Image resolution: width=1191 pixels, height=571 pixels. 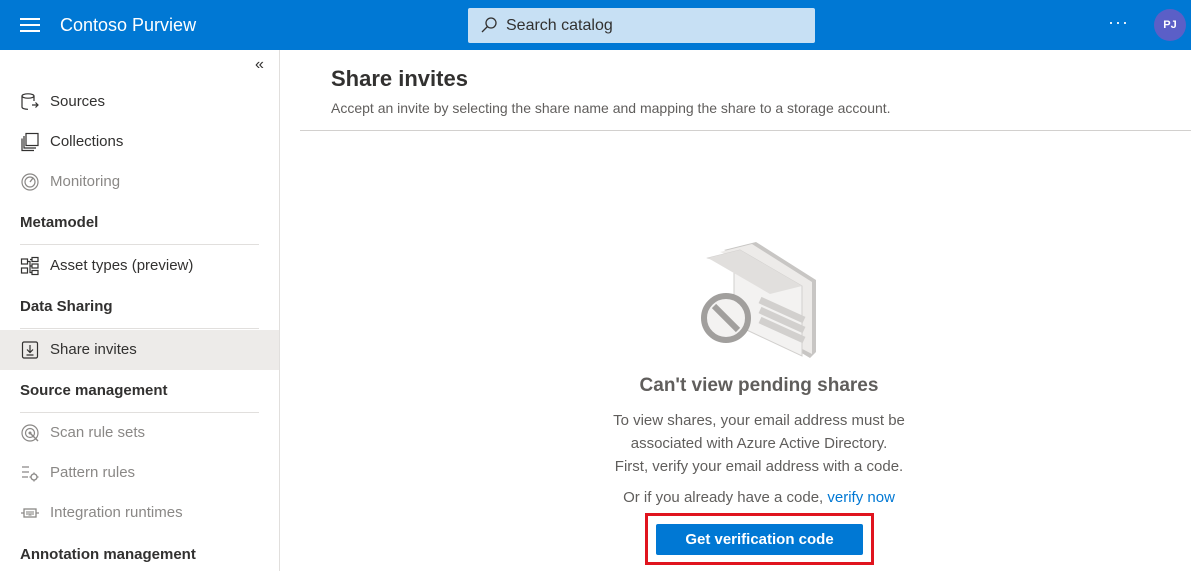 What do you see at coordinates (30, 433) in the screenshot?
I see `scan-rule-sets-icon` at bounding box center [30, 433].